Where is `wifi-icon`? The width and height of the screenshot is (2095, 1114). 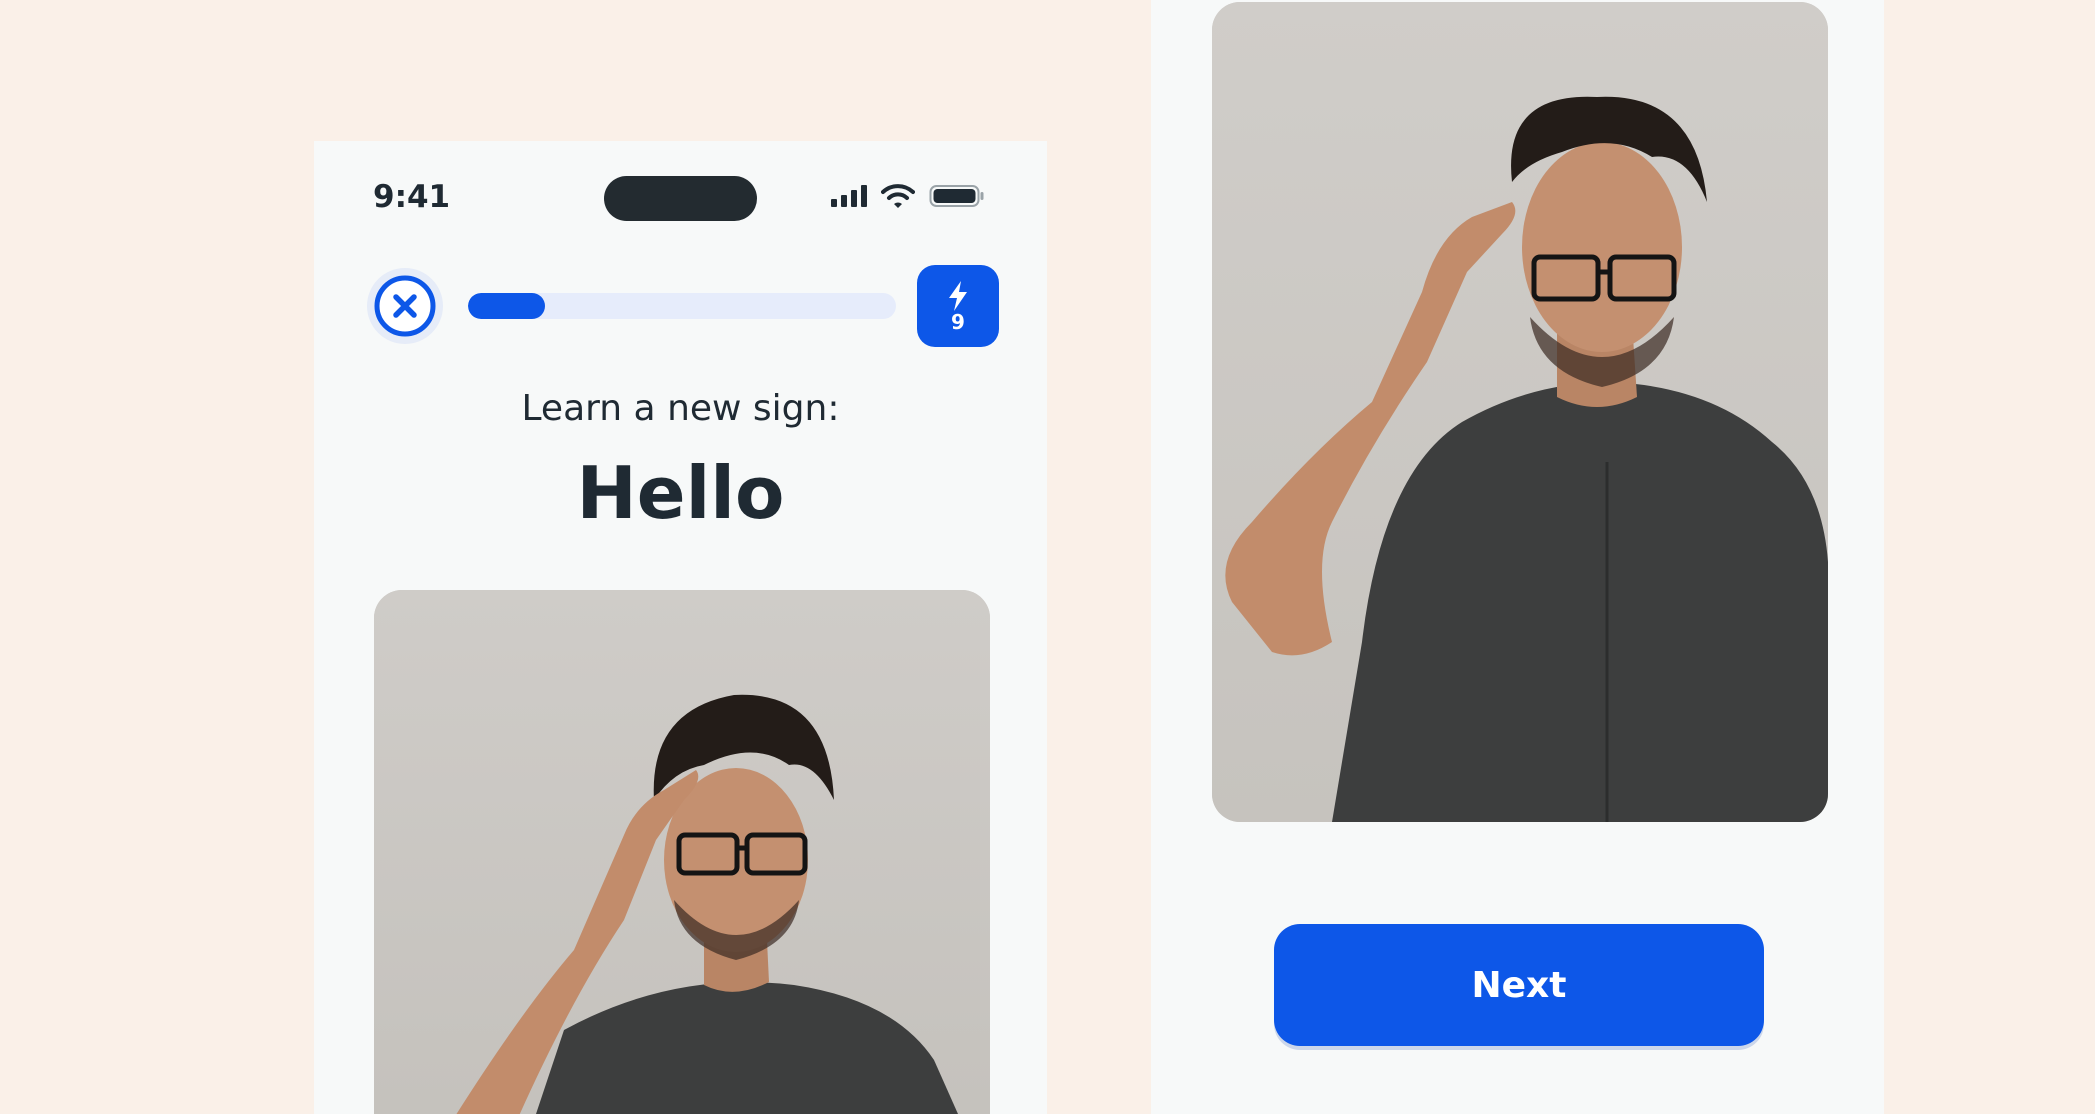
wifi-icon is located at coordinates (898, 196).